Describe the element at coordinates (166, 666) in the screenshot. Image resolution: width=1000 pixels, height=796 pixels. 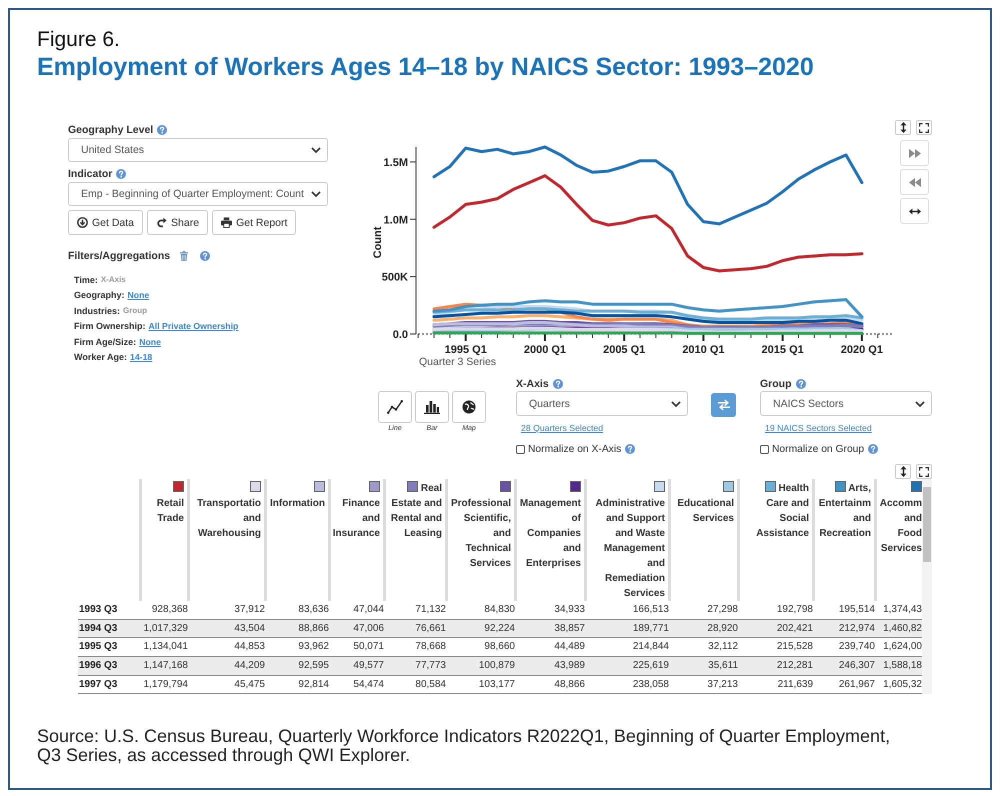
I see `table-cell: 1,147,168` at that location.